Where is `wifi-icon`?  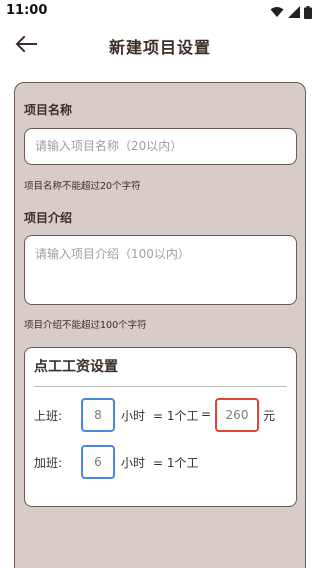 wifi-icon is located at coordinates (277, 12).